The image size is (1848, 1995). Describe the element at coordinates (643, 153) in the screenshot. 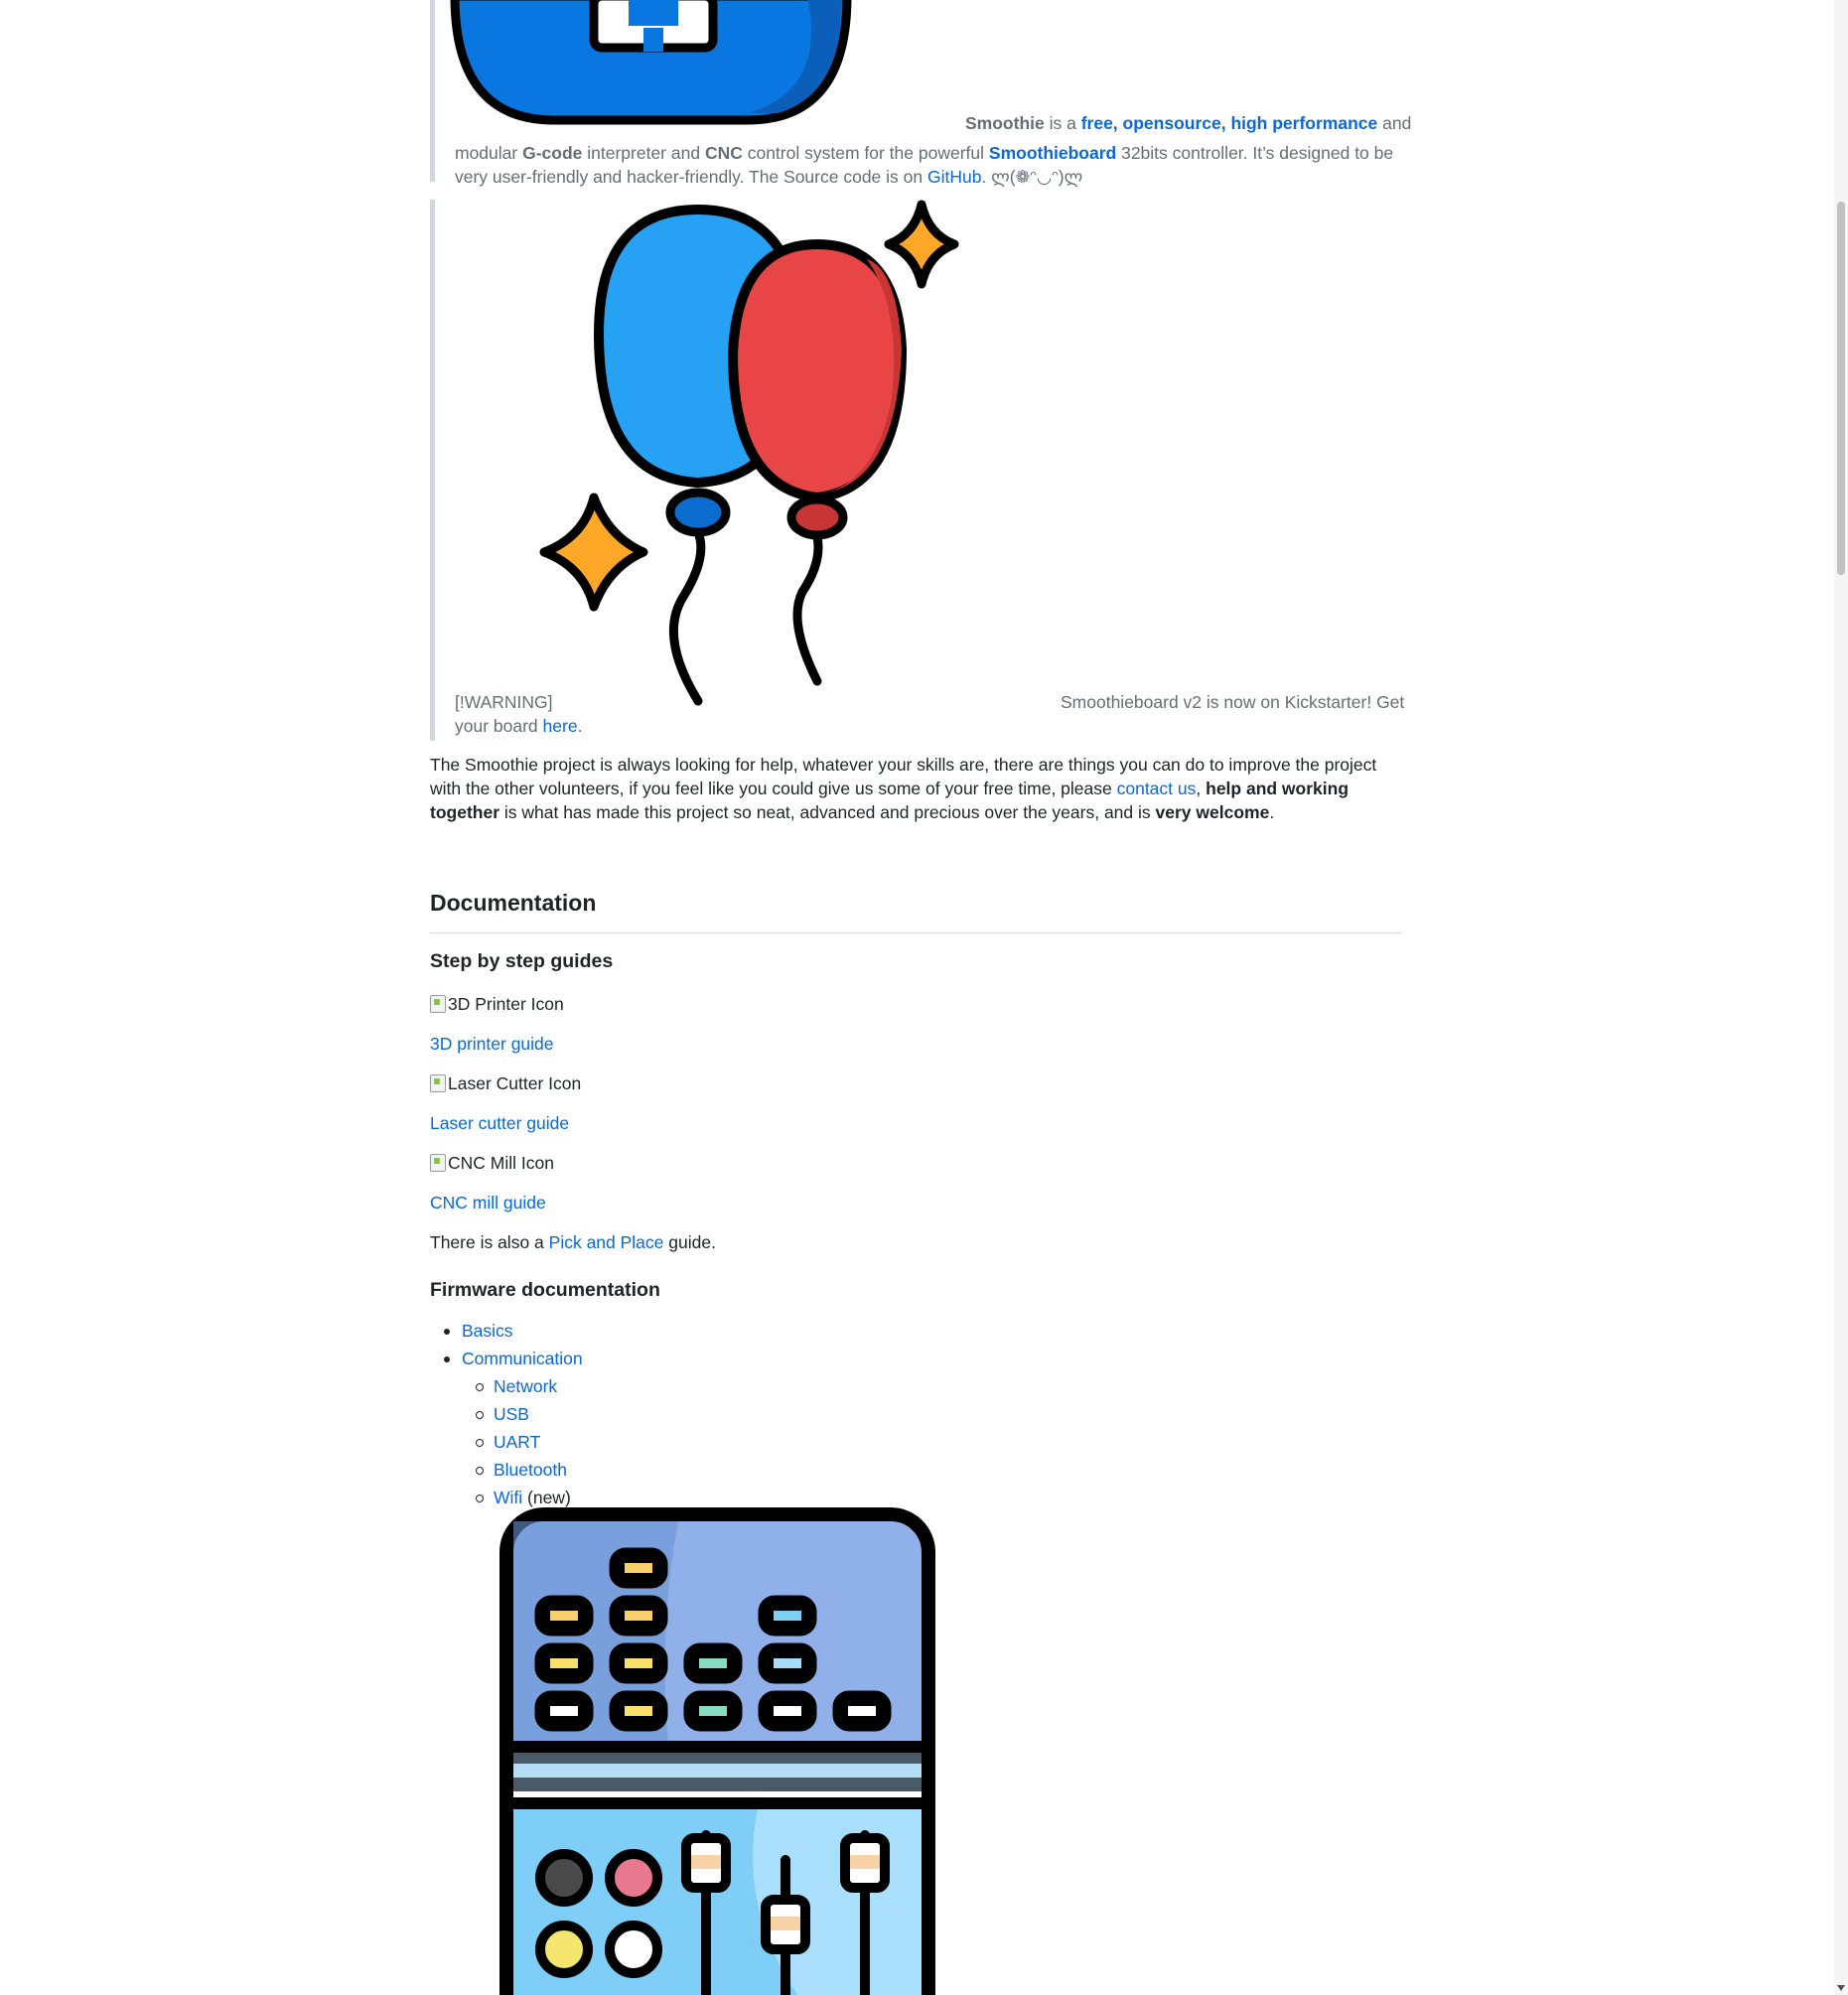

I see `intro-text: interpreter and` at that location.